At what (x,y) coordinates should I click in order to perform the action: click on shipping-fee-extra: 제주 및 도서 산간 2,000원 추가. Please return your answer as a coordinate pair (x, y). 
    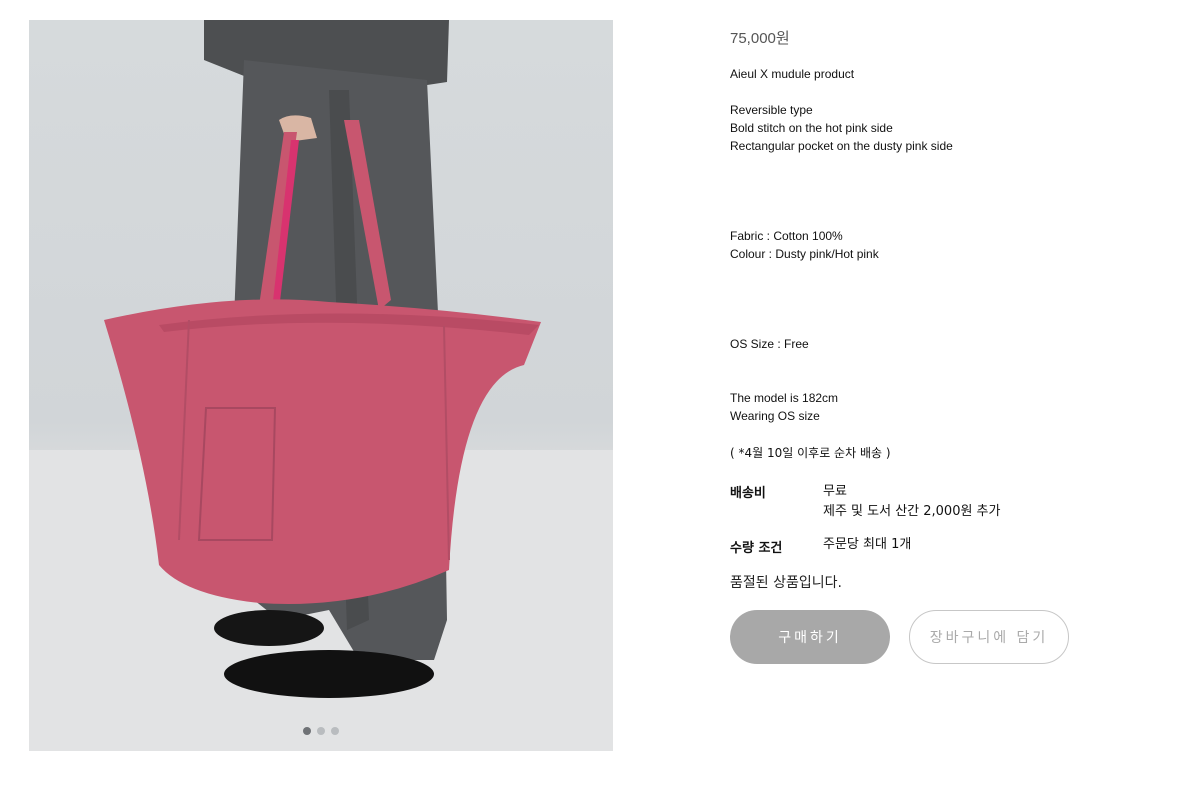
    Looking at the image, I should click on (912, 511).